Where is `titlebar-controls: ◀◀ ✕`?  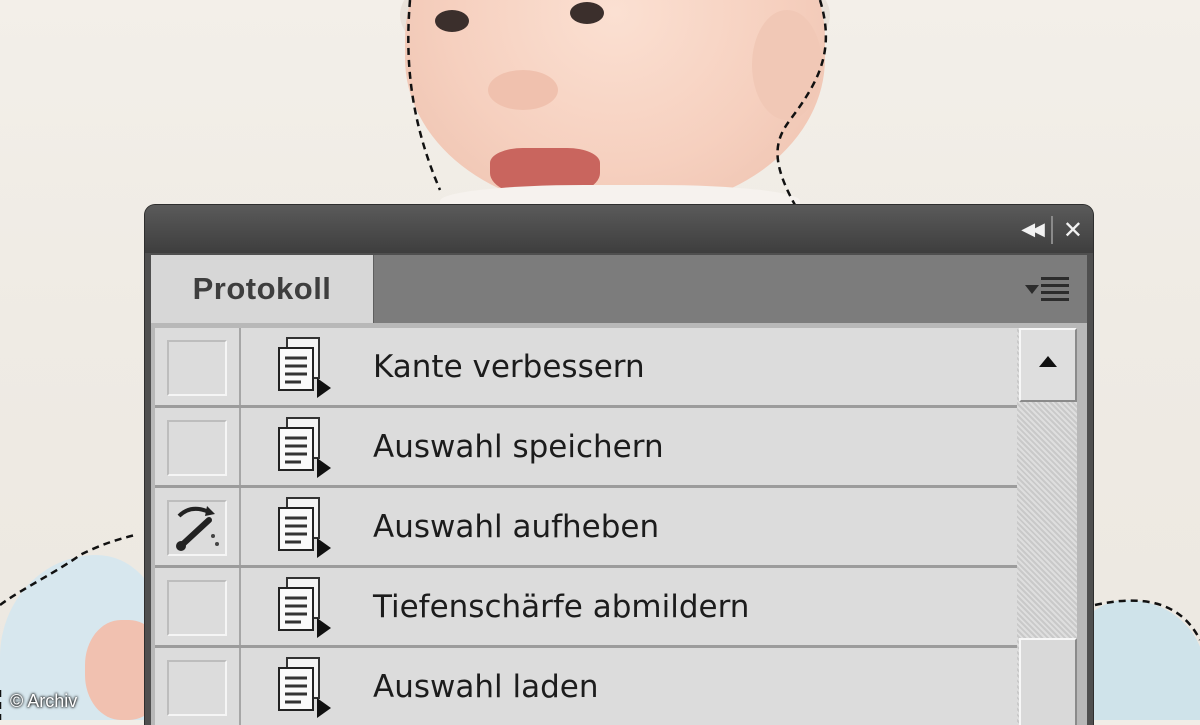
titlebar-controls: ◀◀ ✕ is located at coordinates (1052, 230).